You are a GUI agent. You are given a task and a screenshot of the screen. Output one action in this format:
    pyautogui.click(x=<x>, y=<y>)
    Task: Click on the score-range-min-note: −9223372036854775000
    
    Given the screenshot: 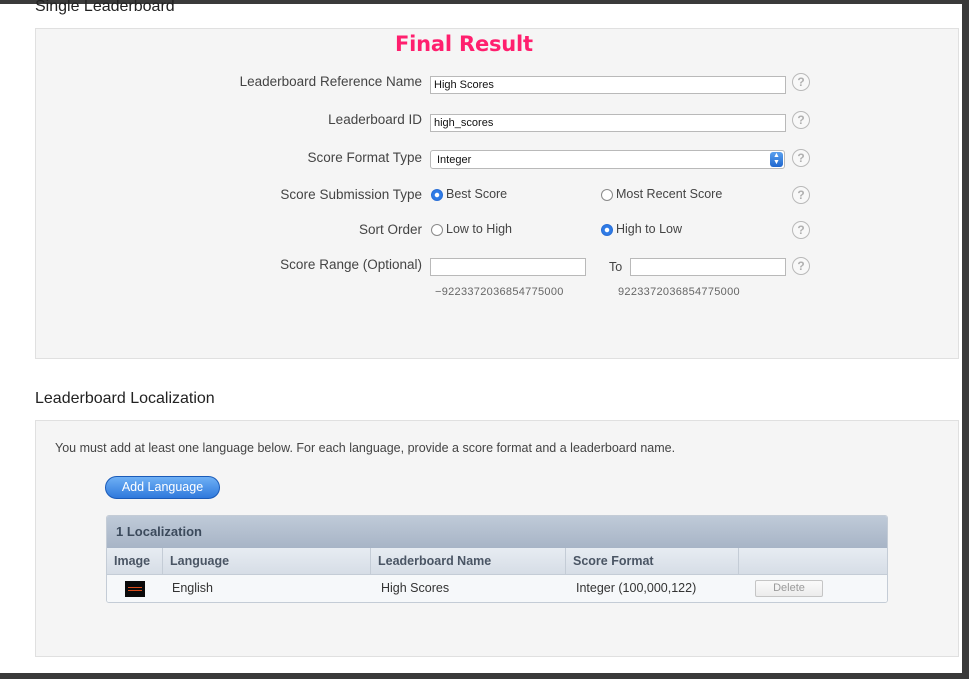 What is the action you would take?
    pyautogui.click(x=499, y=292)
    